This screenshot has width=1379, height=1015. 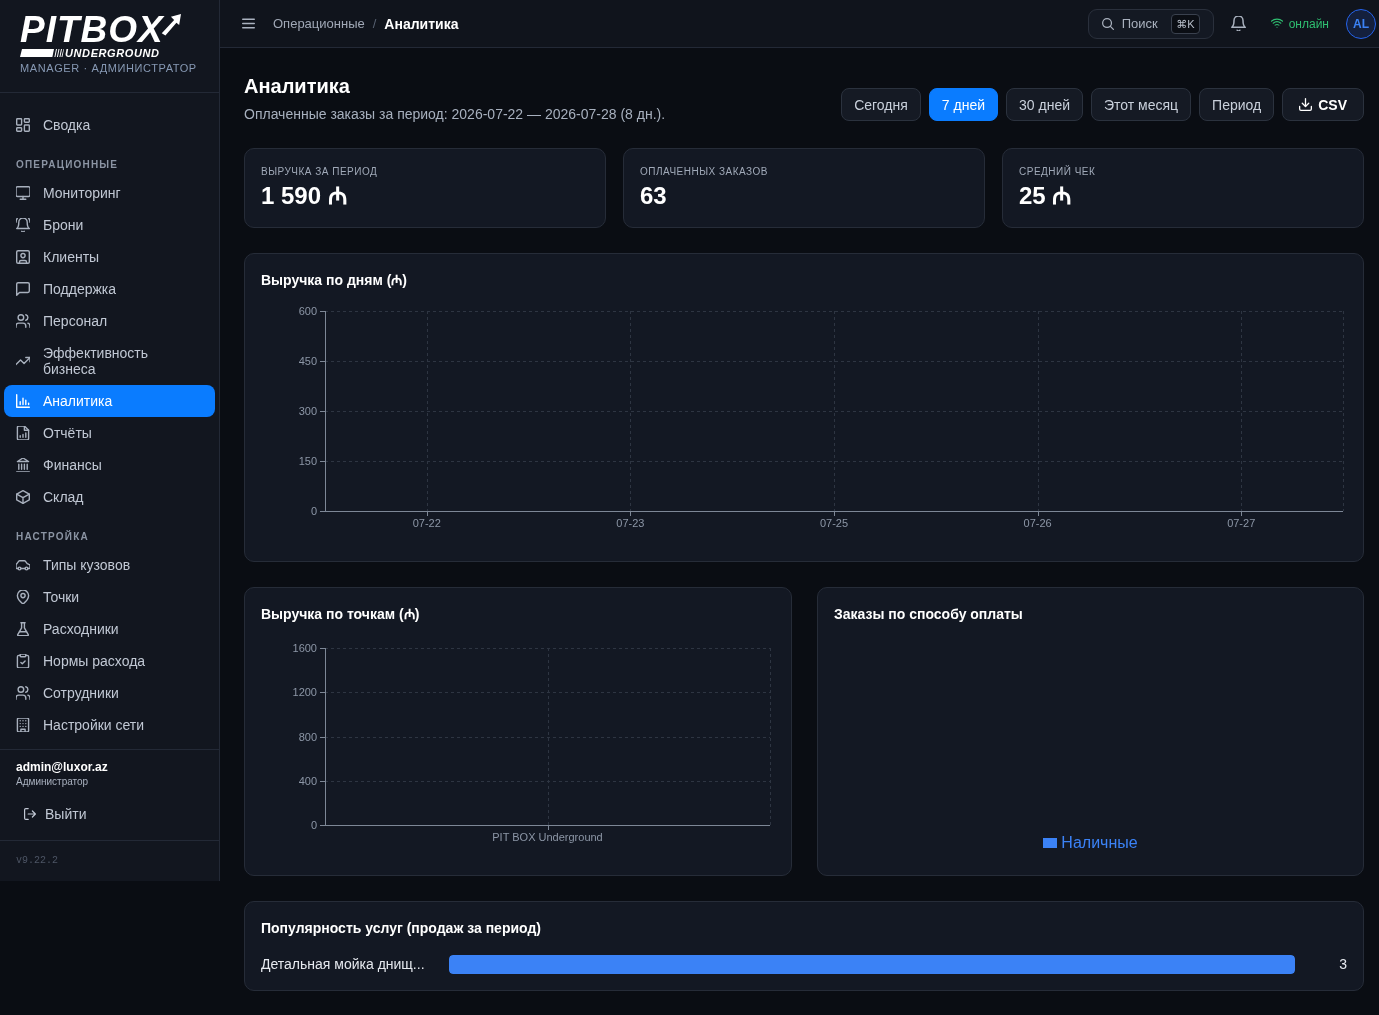 I want to click on page-subtitle: Оплаченные заказы за период: 2026-07-22 — 2026-07-28 (8 дн.)., so click(x=455, y=114).